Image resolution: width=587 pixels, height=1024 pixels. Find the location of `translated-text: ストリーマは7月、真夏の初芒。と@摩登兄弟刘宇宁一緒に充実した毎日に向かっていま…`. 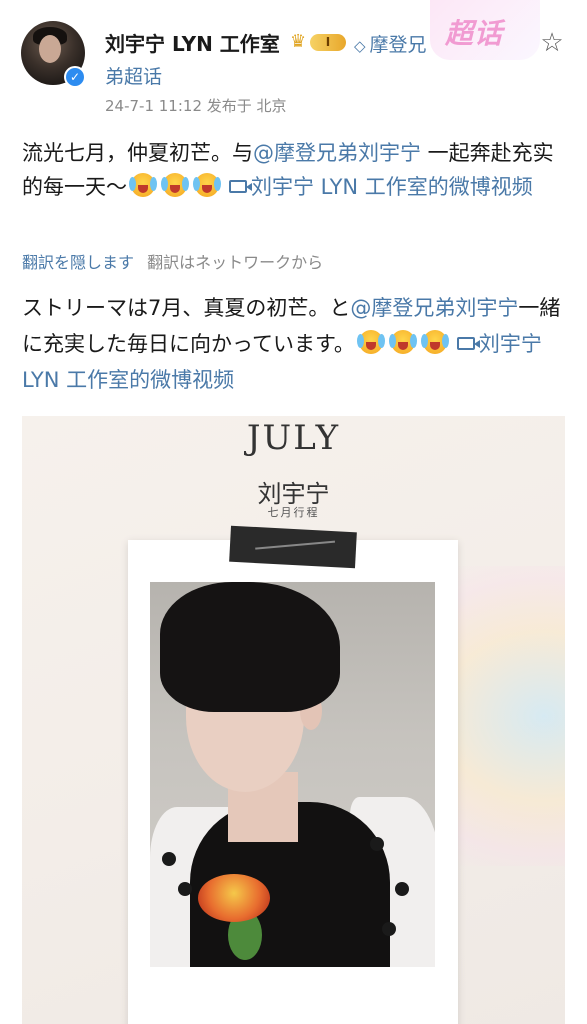

translated-text: ストリーマは7月、真夏の初芒。と@摩登兄弟刘宇宁一緒に充実した毎日に向かっていま… is located at coordinates (296, 344).